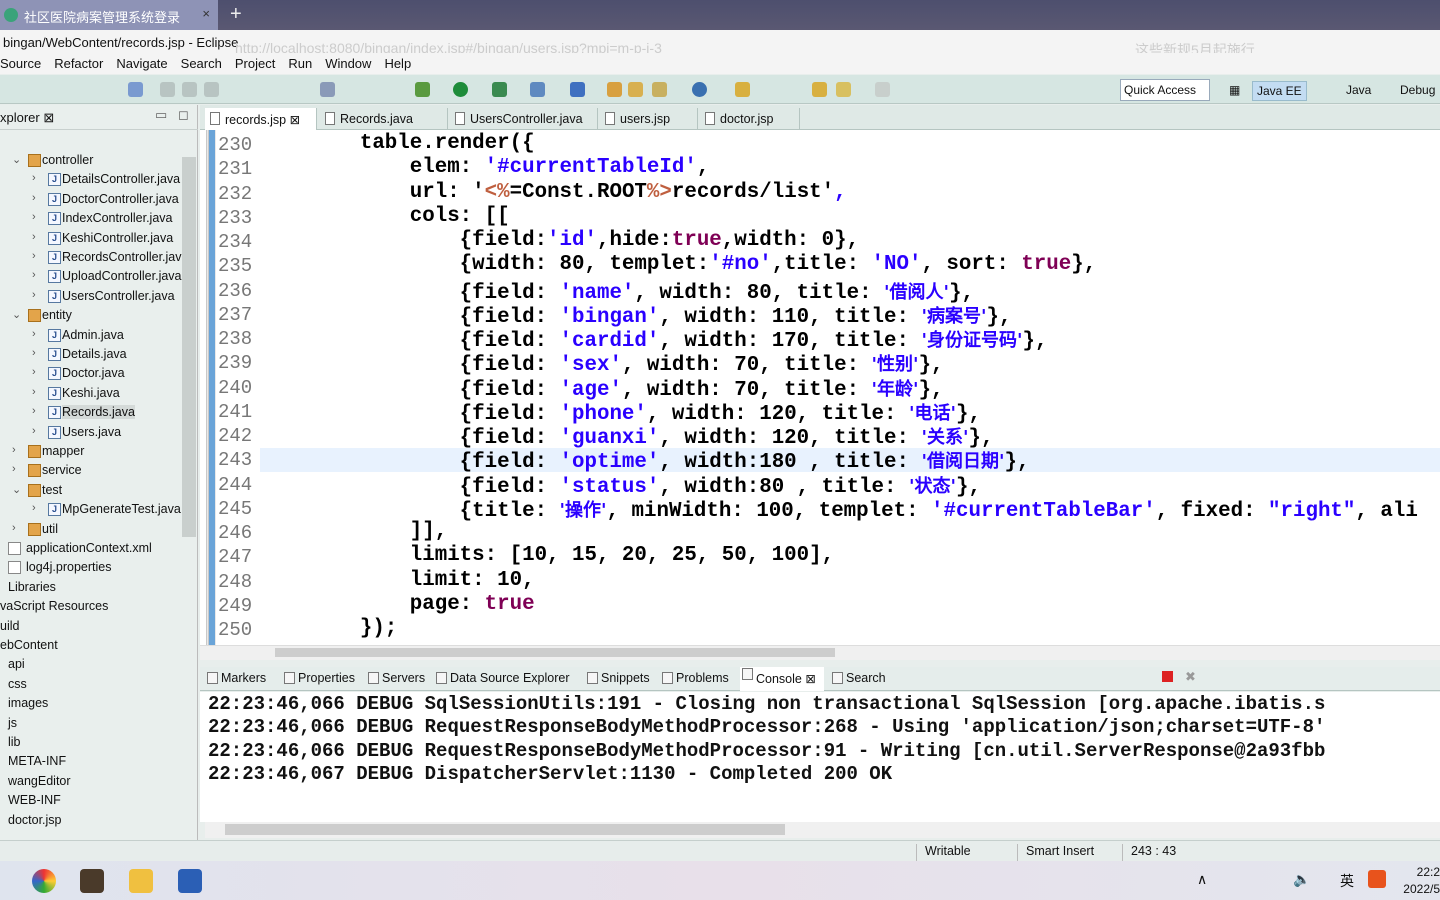  Describe the element at coordinates (351, 63) in the screenshot. I see `menu-window: Window` at that location.